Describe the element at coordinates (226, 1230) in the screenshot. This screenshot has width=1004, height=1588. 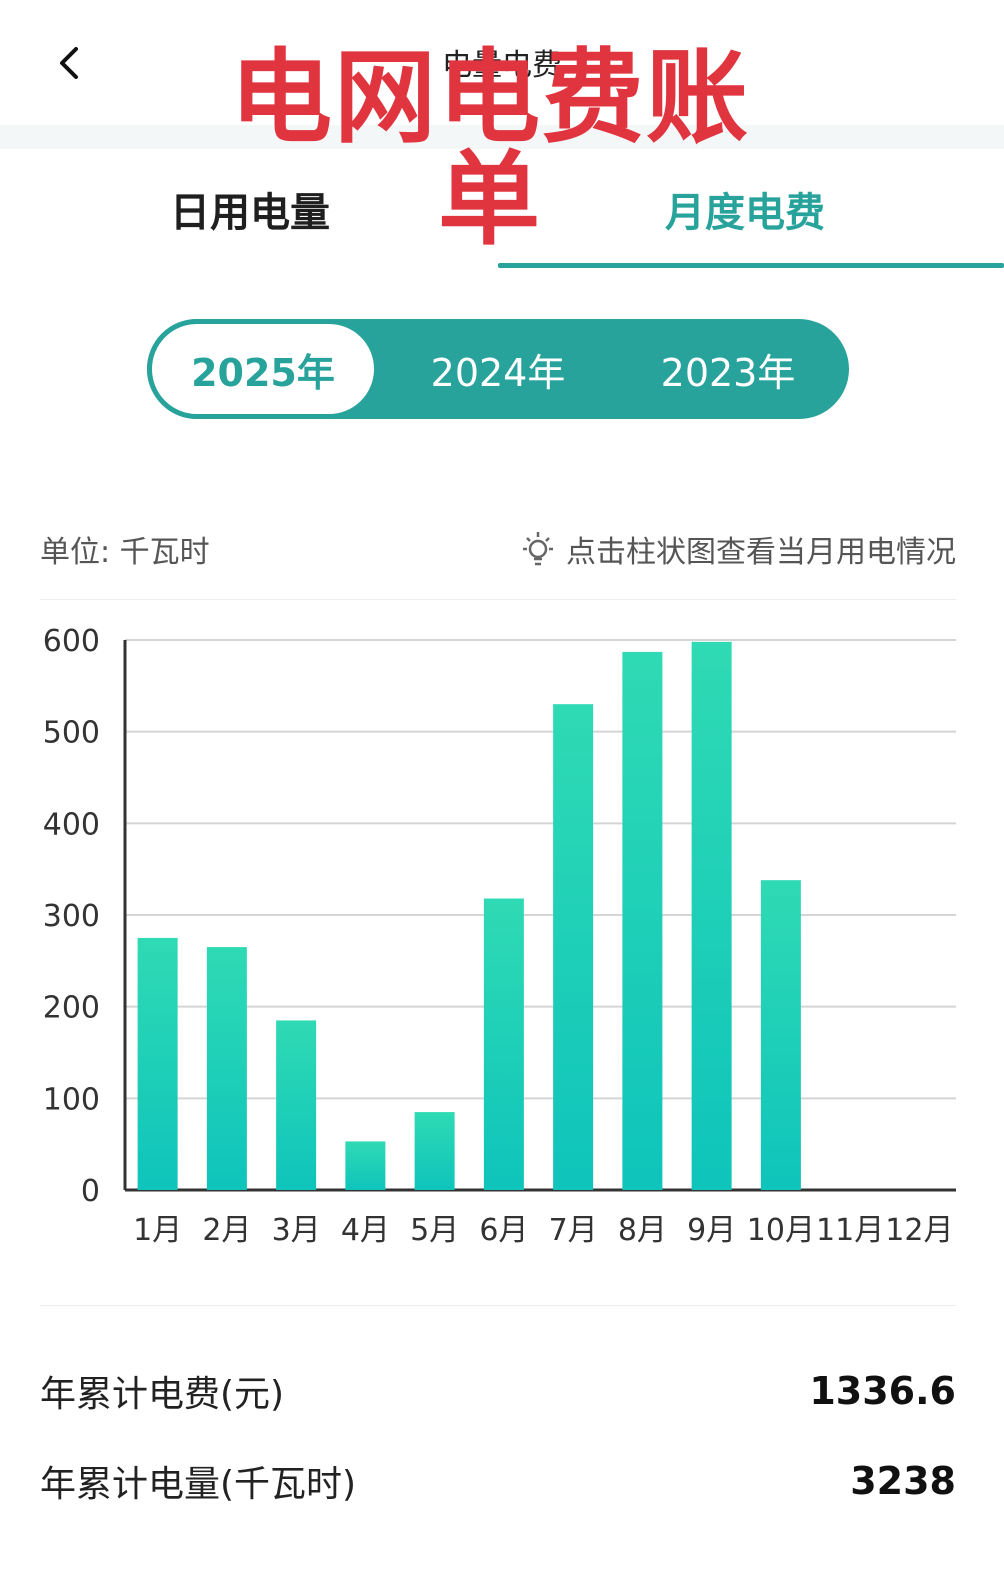
I see `x-tick-label: 2月` at that location.